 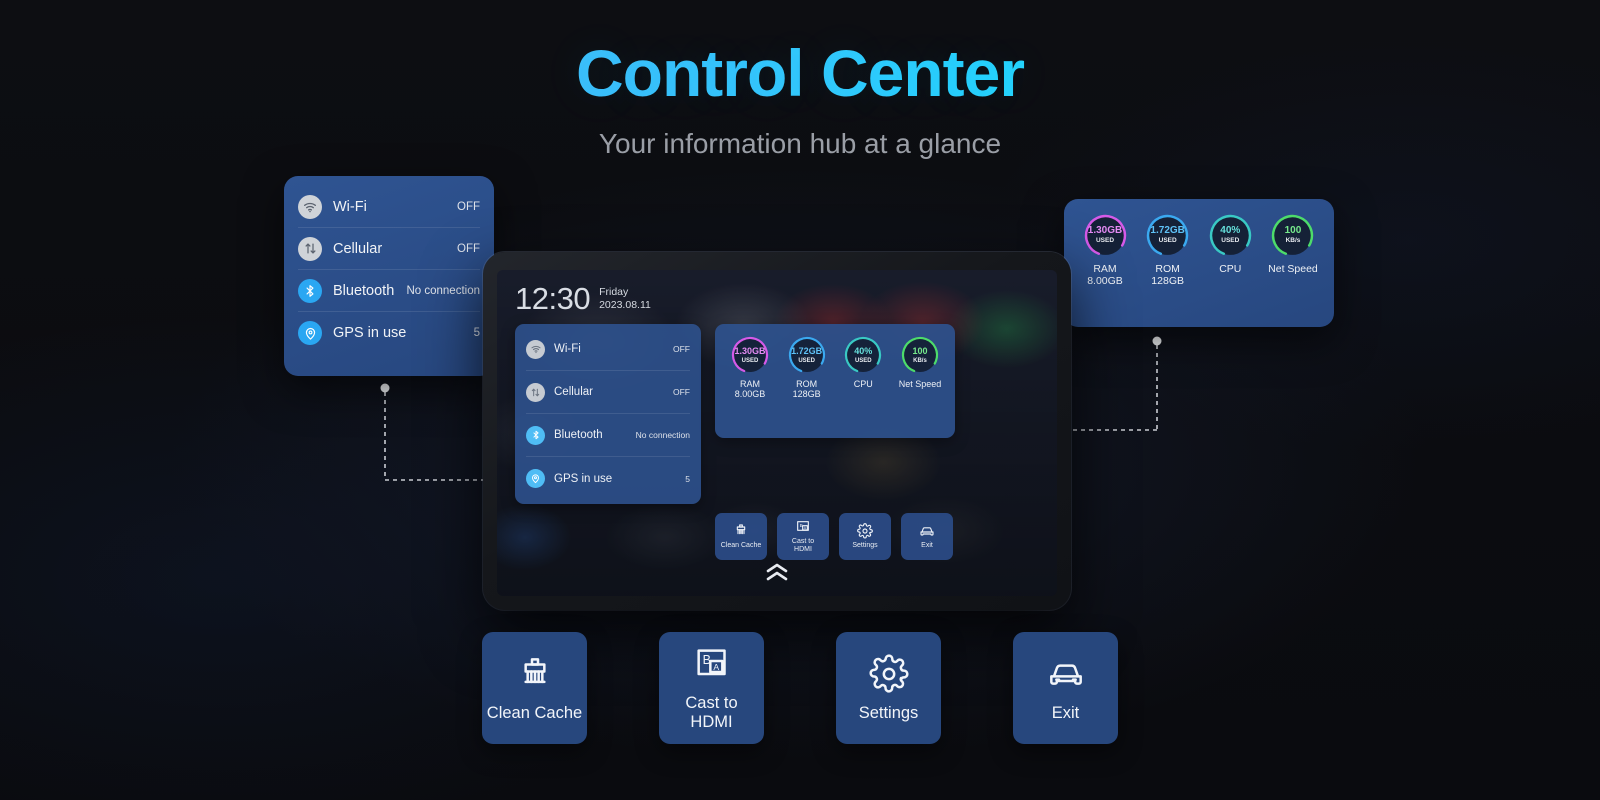 What do you see at coordinates (573, 392) in the screenshot?
I see `connectivity-label: Cellular` at bounding box center [573, 392].